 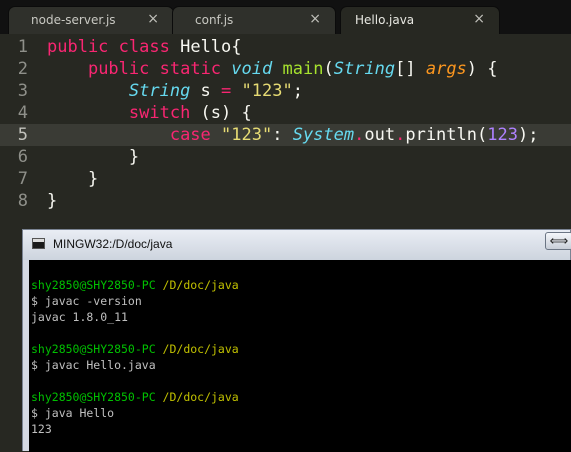 I want to click on code-token: =, so click(x=226, y=91).